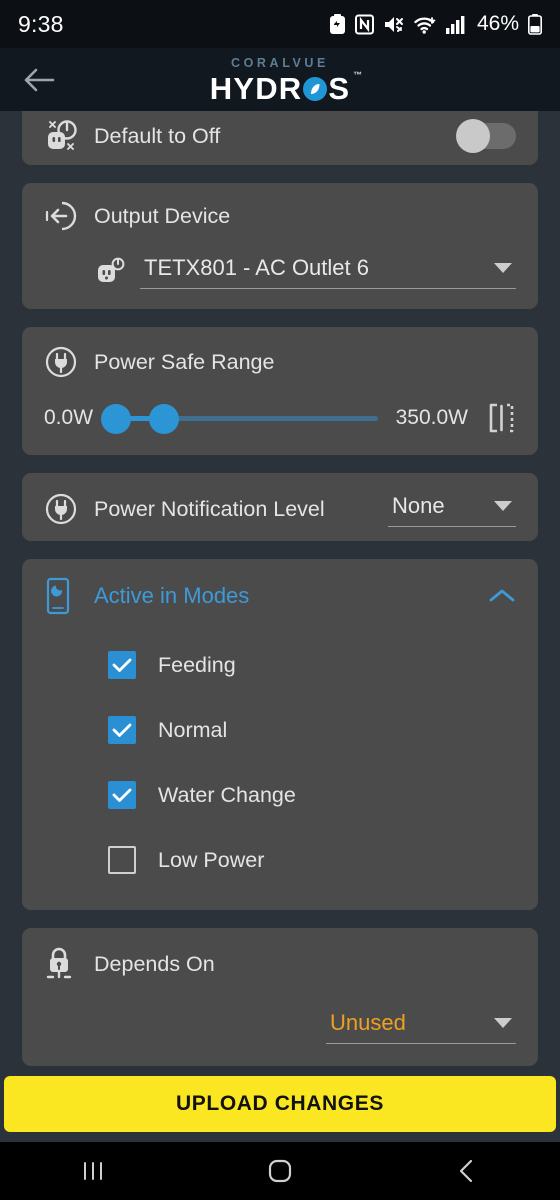  I want to click on card-output-device: Output Device TETX801 - AC Outlet 6, so click(280, 246).